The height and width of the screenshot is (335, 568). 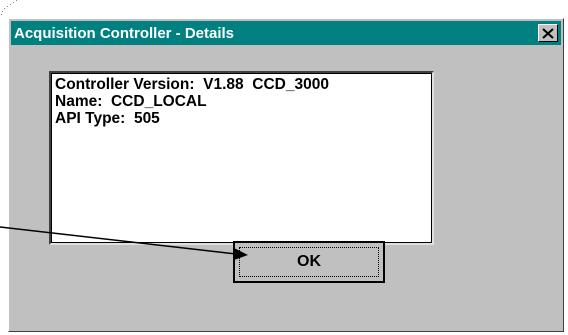 I want to click on title-bar: Acquisition Controller - Details, so click(x=286, y=33).